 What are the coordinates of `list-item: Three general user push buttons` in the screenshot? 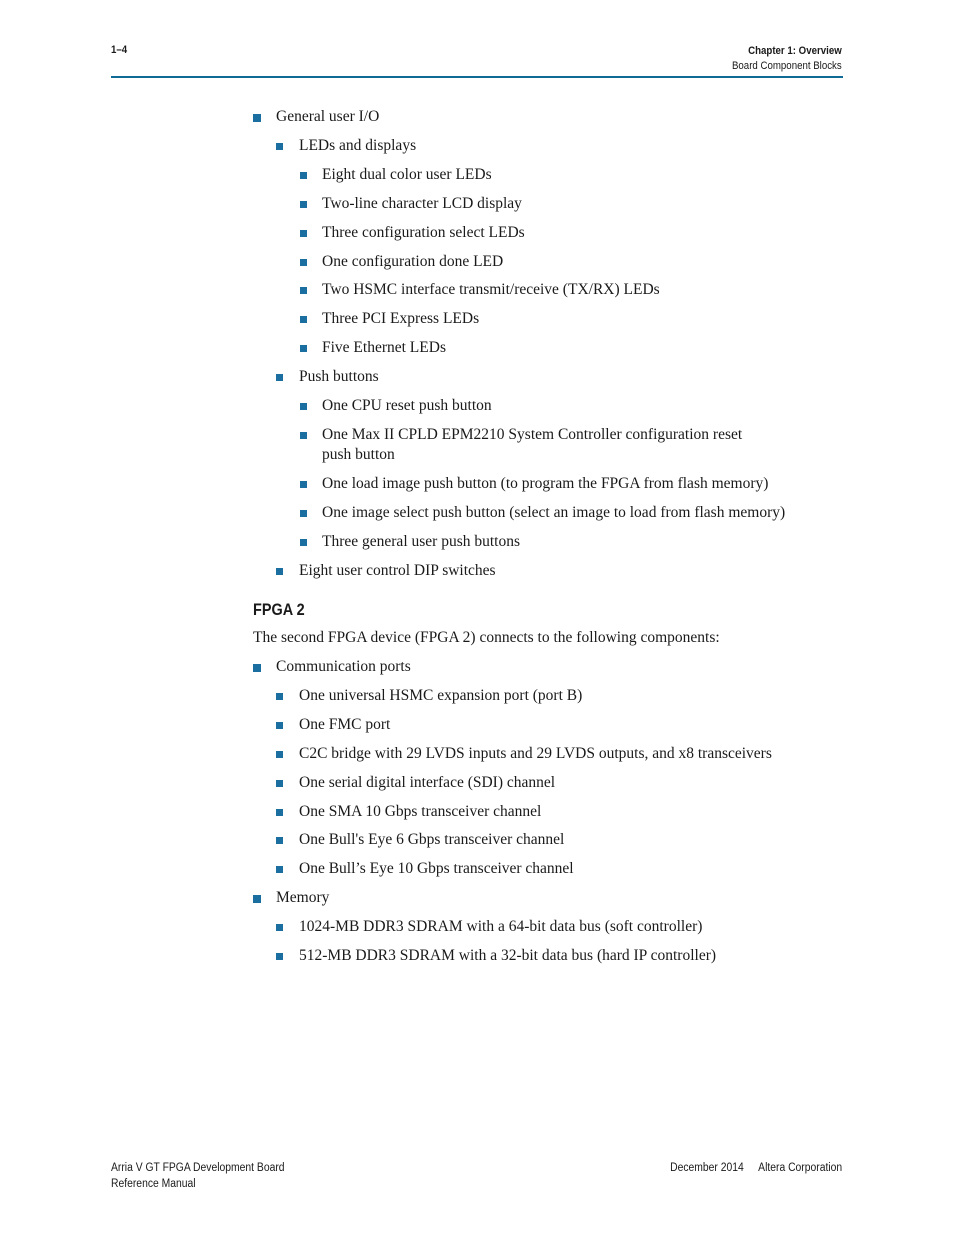 It's located at (410, 542).